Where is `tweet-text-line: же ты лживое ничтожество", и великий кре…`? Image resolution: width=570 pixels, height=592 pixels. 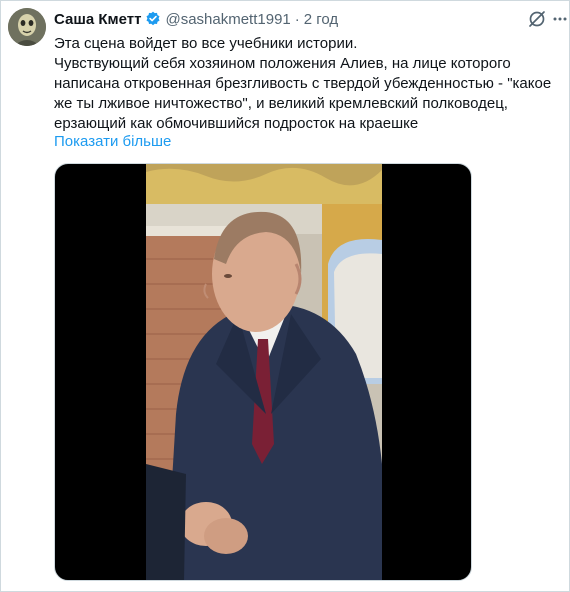
tweet-text-line: же ты лживое ничтожество", и великий кре… is located at coordinates (281, 103).